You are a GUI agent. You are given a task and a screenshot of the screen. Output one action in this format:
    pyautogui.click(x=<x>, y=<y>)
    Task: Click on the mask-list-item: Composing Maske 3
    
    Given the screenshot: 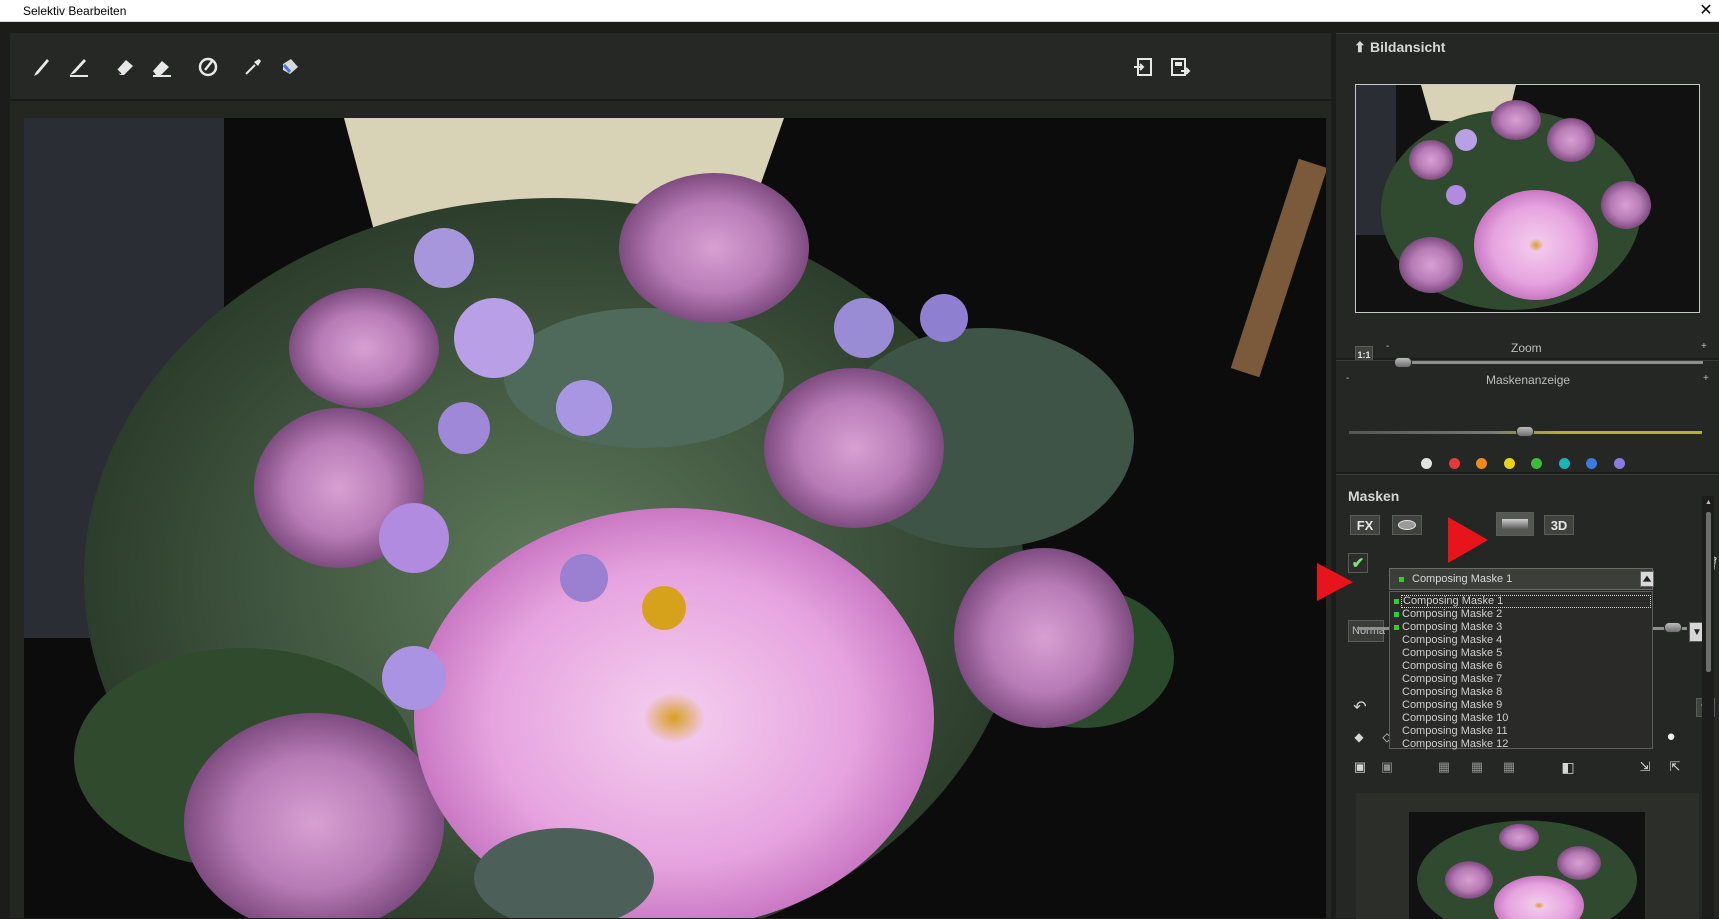 What is the action you would take?
    pyautogui.click(x=1452, y=627)
    